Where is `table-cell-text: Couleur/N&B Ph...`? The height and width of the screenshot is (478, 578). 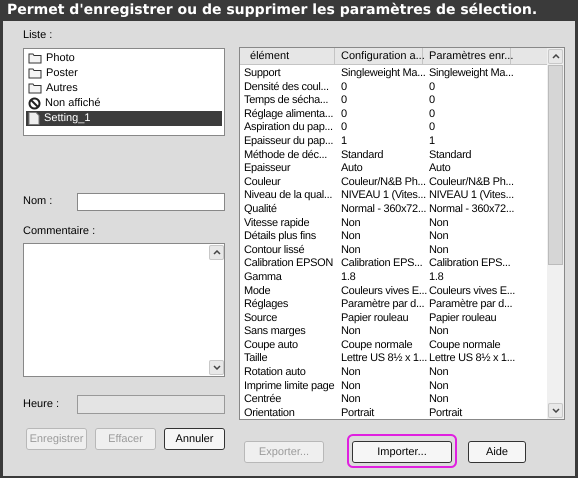
table-cell-text: Couleur/N&B Ph... is located at coordinates (381, 183).